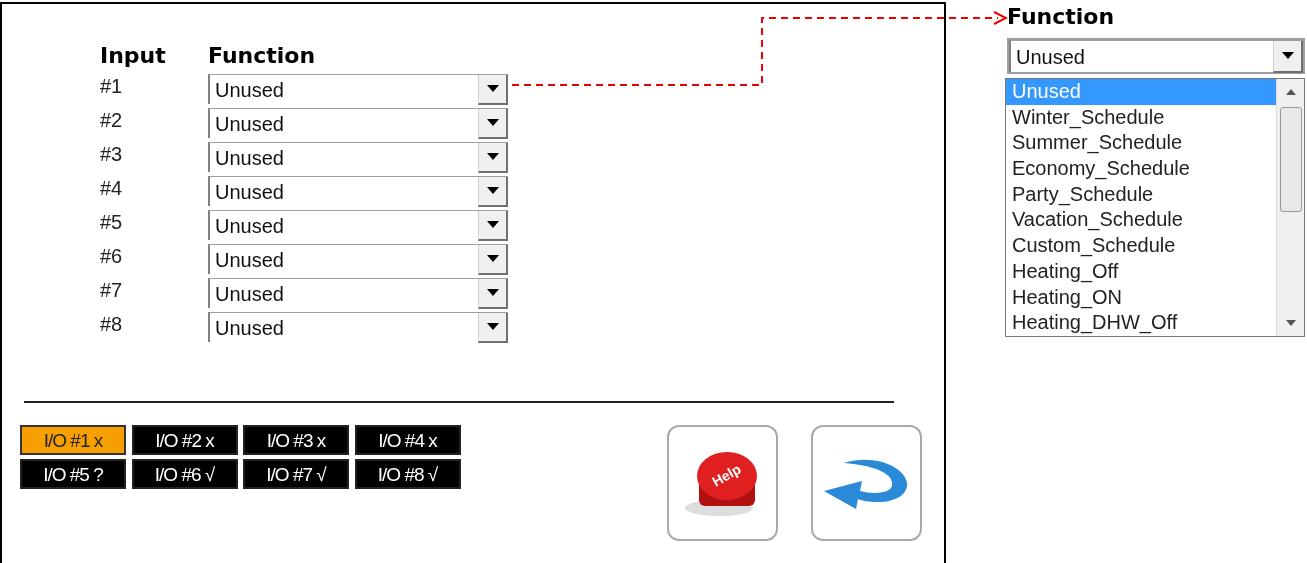 The width and height of the screenshot is (1307, 563). I want to click on input-number: #1, so click(112, 85).